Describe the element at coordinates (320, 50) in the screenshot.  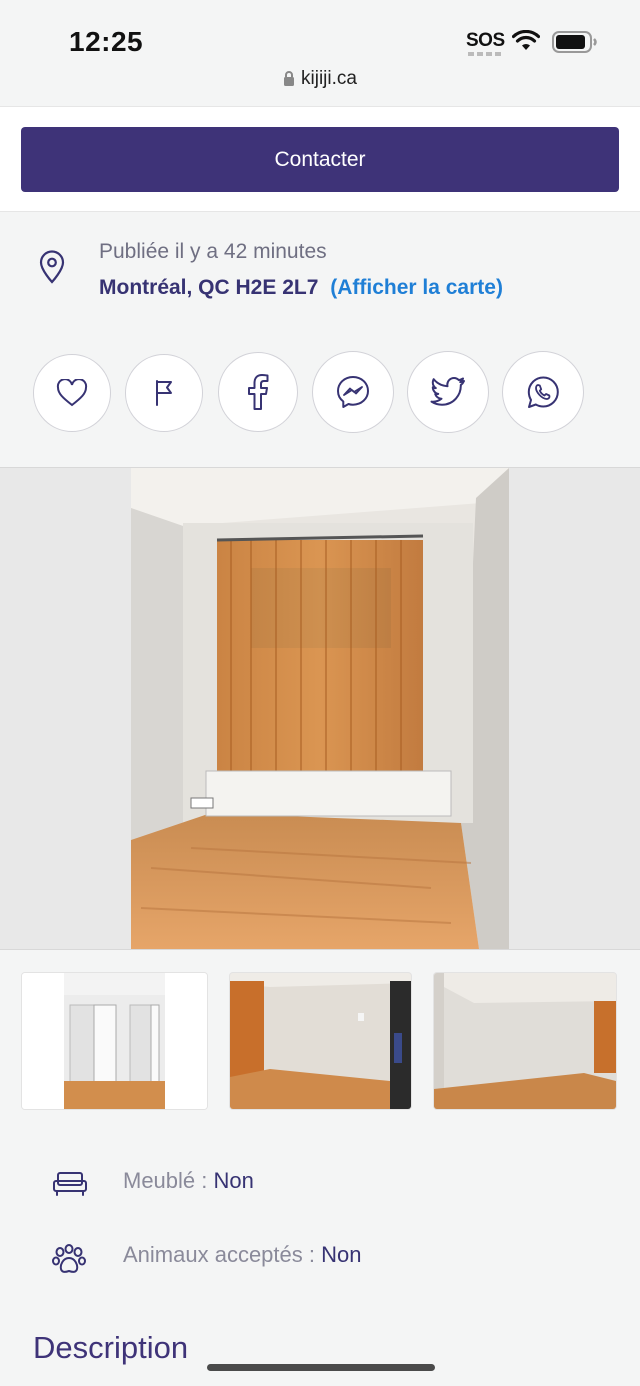
I see `status-bar: 12:25 SOS kijiji.ca` at that location.